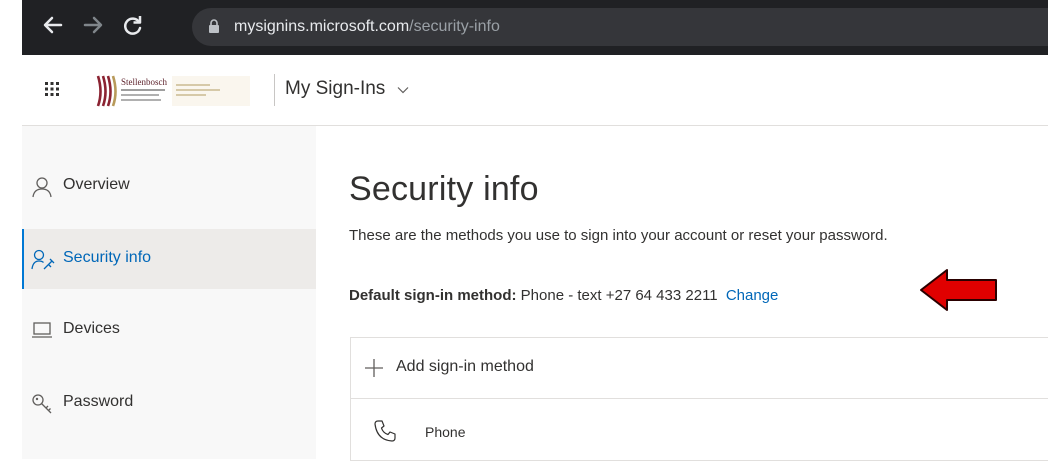  I want to click on url-text: mysignins.microsoft.com/security-info, so click(367, 27).